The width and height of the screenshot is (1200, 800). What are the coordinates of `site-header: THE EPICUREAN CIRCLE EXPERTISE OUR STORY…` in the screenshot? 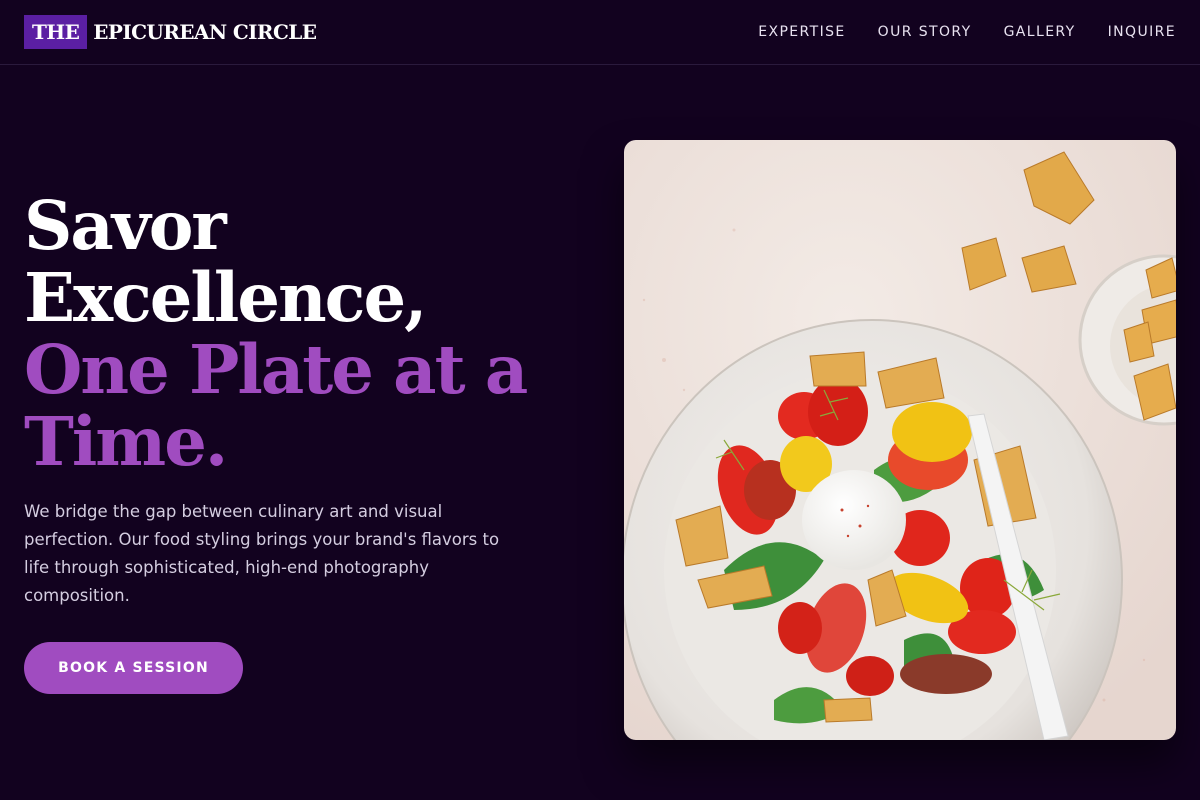 It's located at (600, 32).